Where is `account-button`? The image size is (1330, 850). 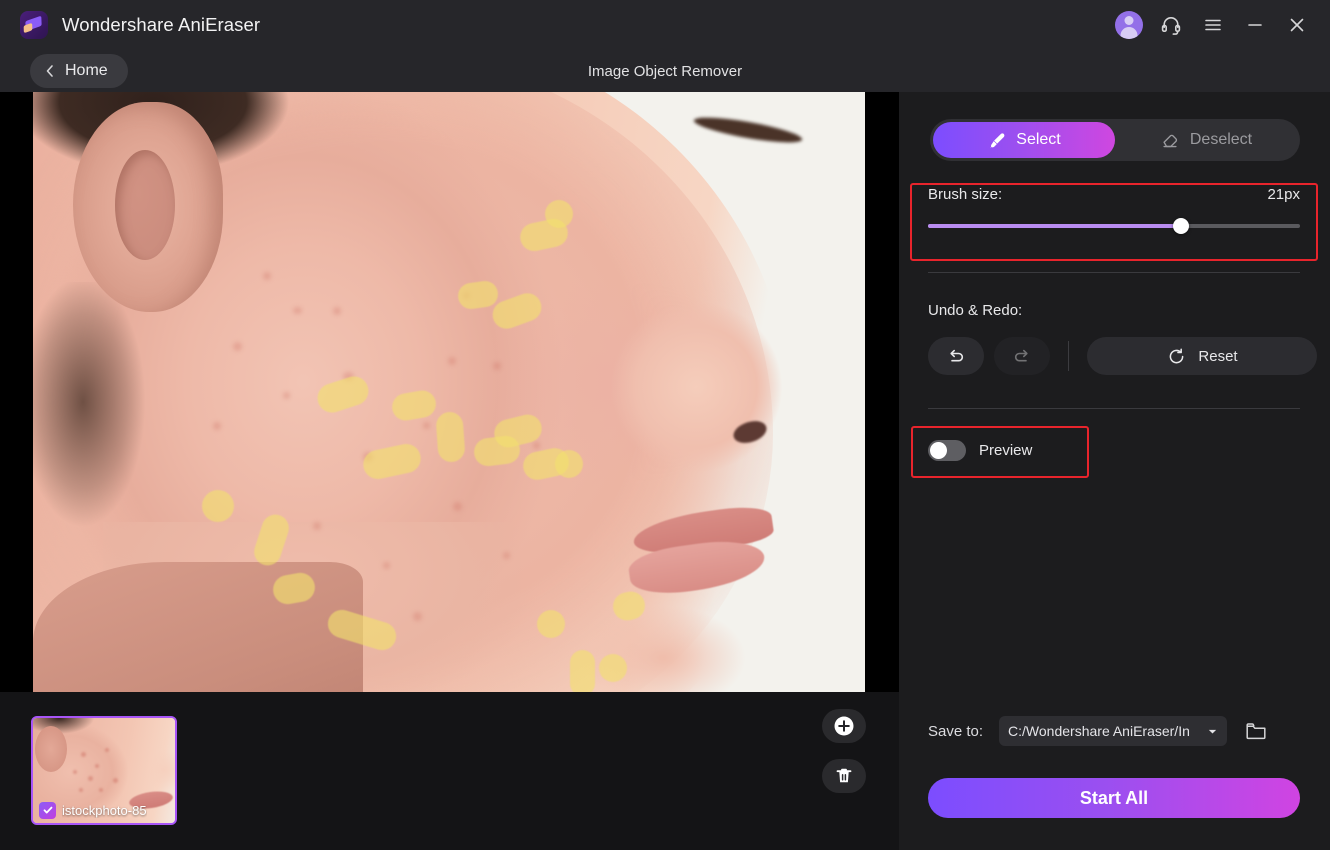 account-button is located at coordinates (1129, 25).